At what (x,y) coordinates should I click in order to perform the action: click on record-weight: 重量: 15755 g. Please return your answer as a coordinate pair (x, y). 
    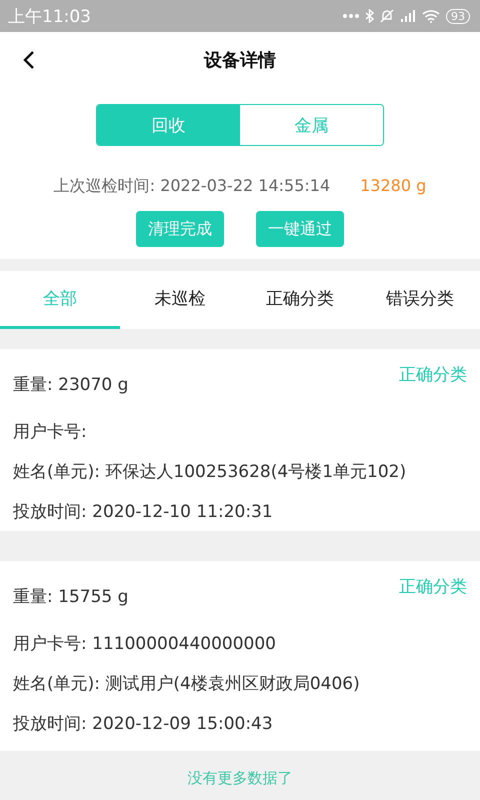
    Looking at the image, I should click on (70, 597).